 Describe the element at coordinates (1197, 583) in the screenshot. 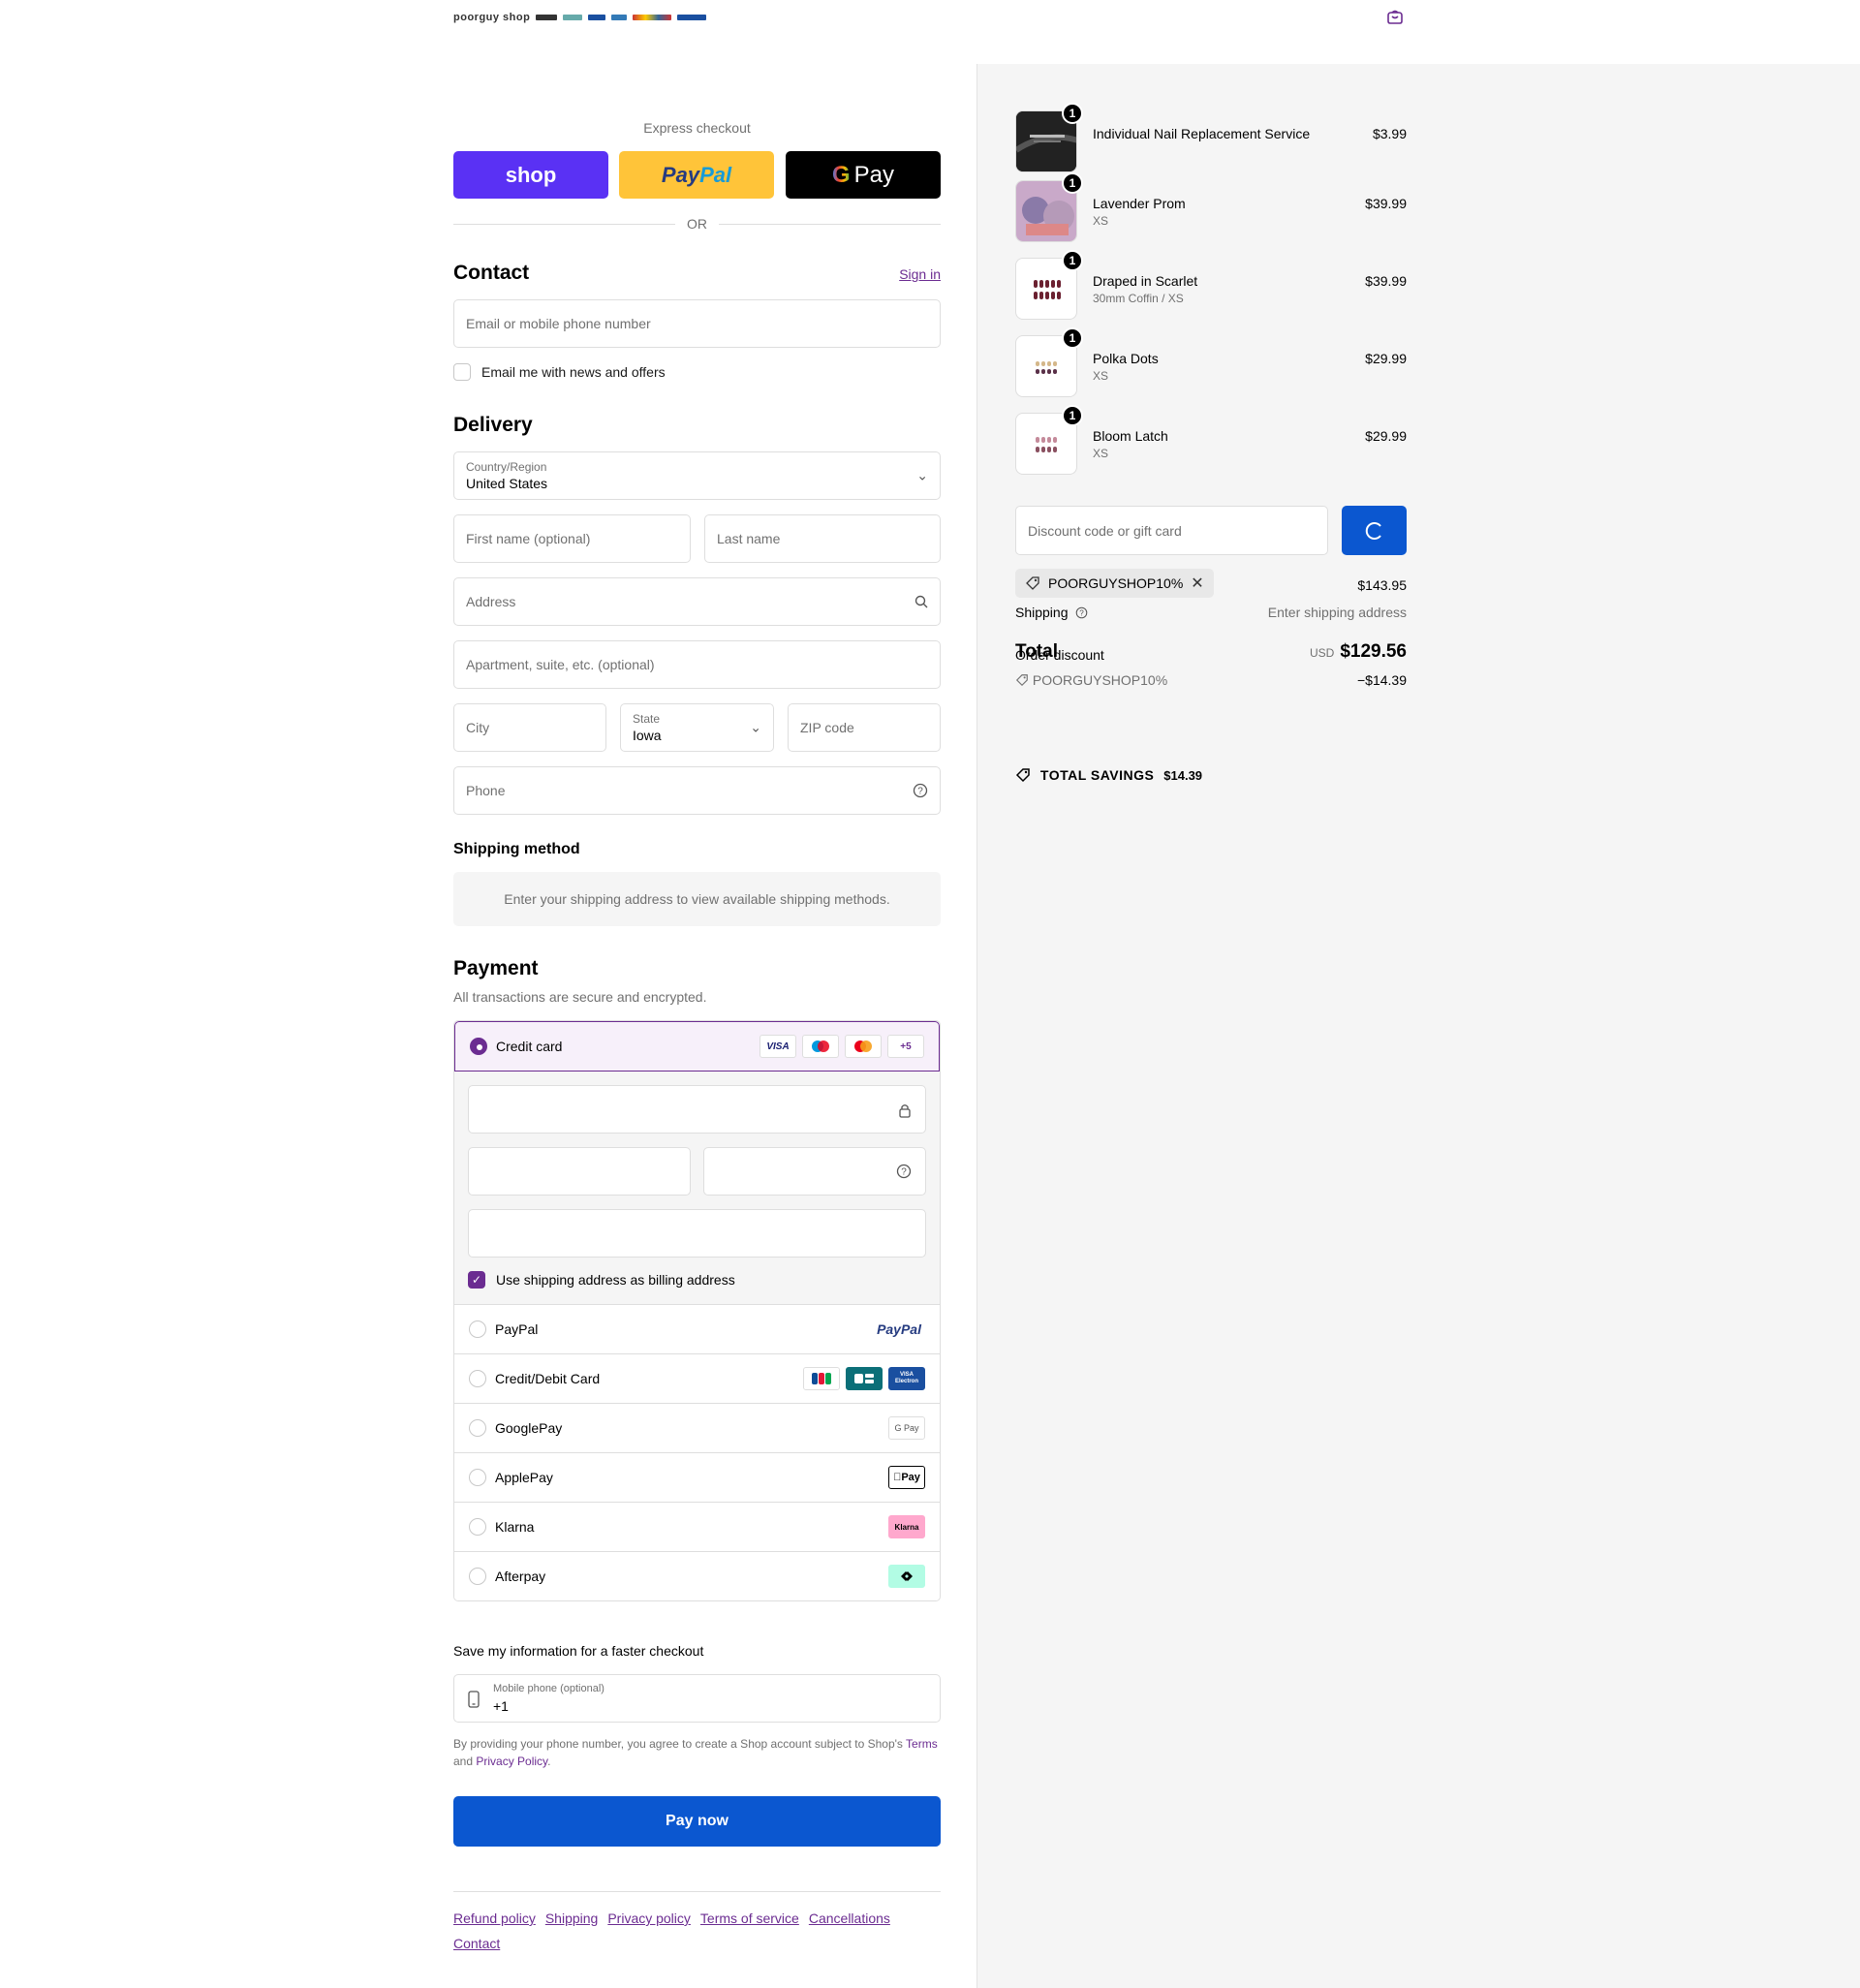

I see `remove-discount-icon: ✕` at that location.